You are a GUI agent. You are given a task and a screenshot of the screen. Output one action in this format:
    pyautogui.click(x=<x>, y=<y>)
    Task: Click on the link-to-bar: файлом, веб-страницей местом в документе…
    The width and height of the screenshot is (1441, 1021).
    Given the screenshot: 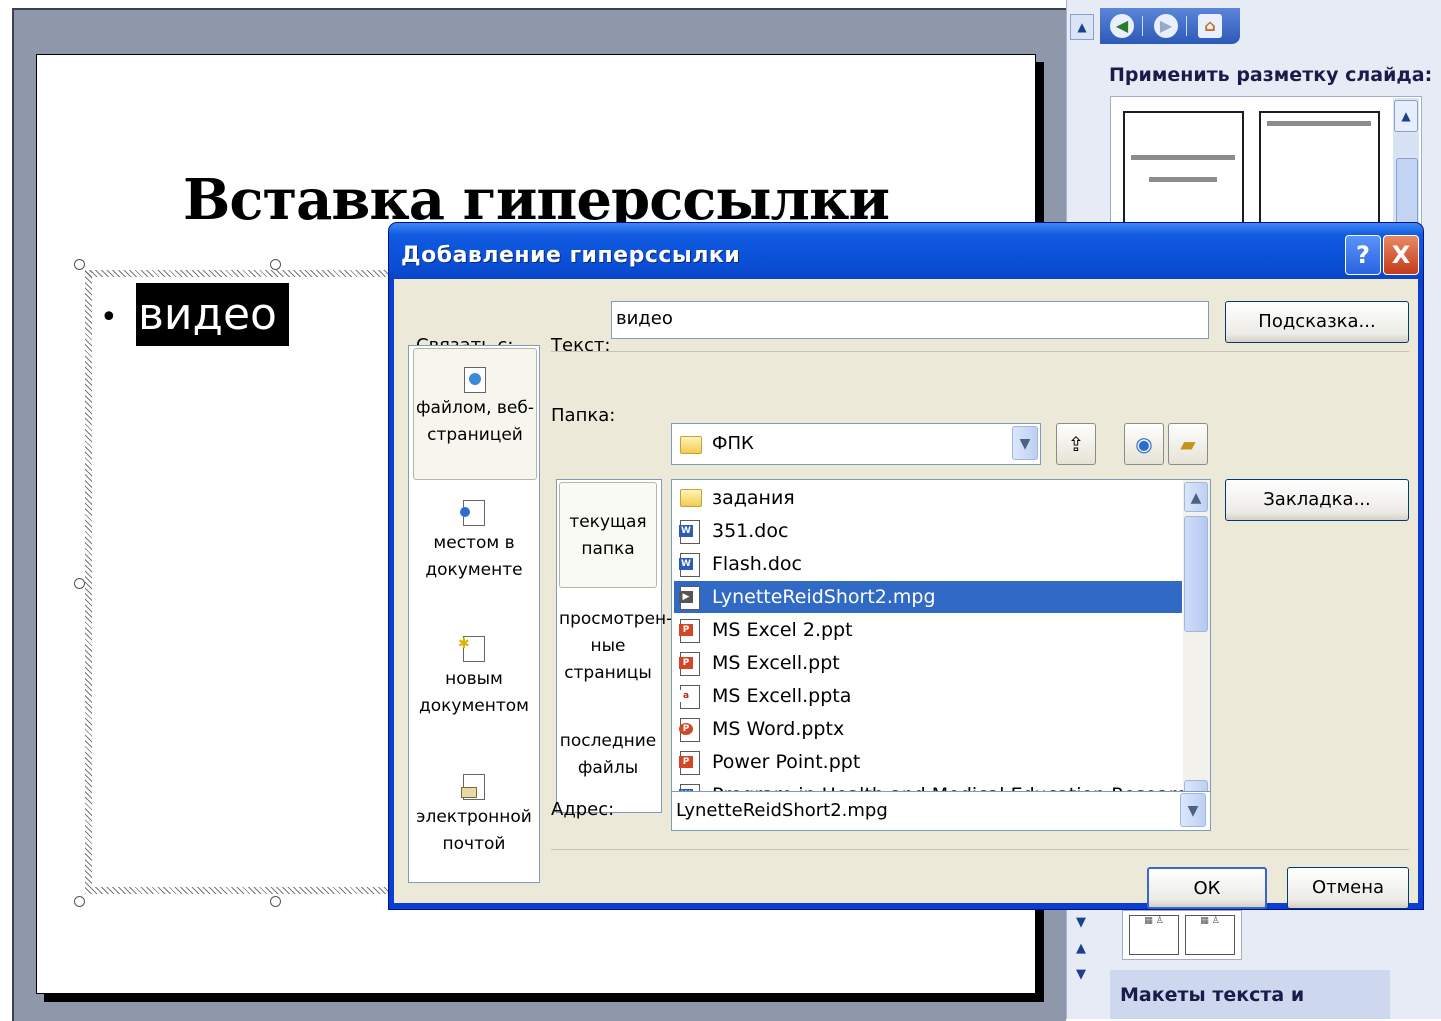 What is the action you would take?
    pyautogui.click(x=474, y=614)
    